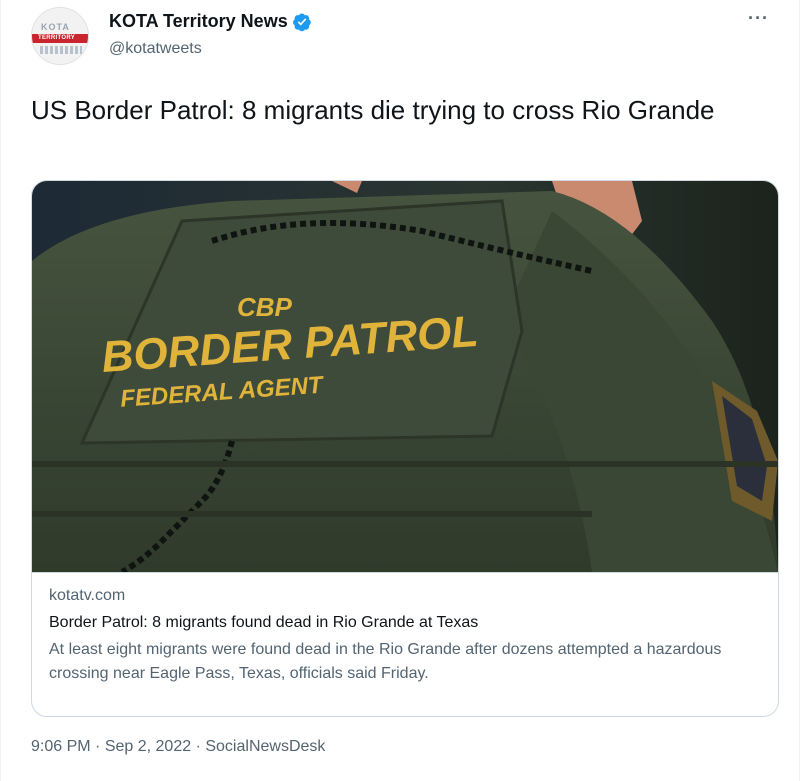 This screenshot has height=781, width=800. Describe the element at coordinates (265, 307) in the screenshot. I see `patch-text-cbp: CBP` at that location.